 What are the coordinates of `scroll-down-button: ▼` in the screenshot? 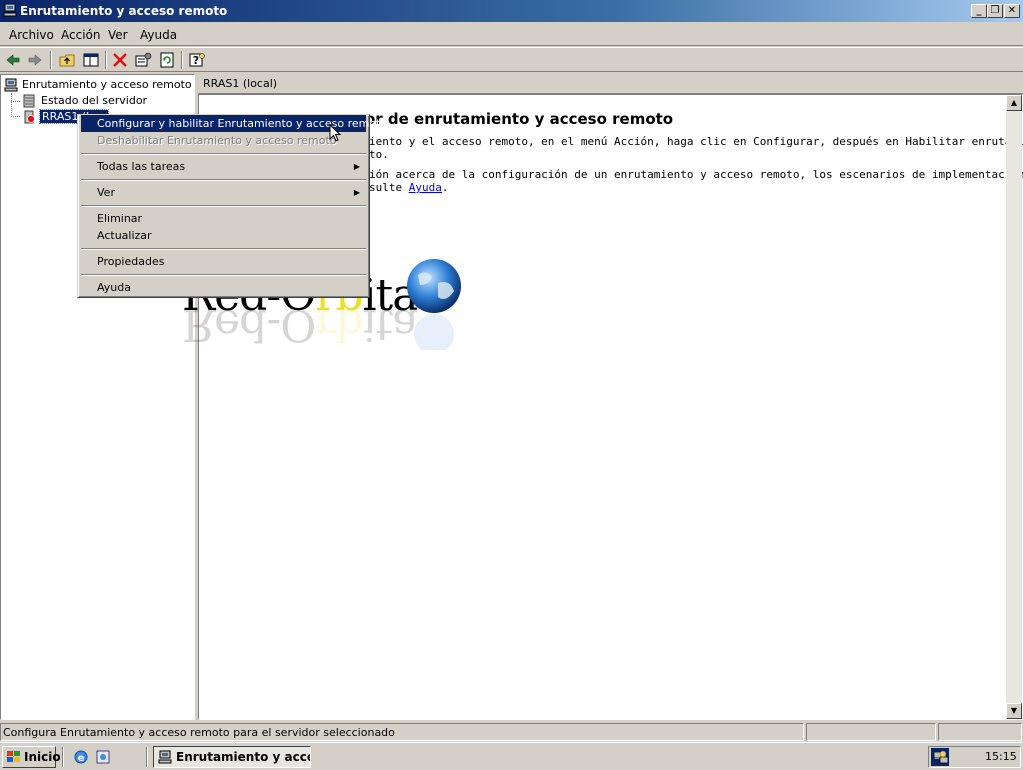 It's located at (1014, 711).